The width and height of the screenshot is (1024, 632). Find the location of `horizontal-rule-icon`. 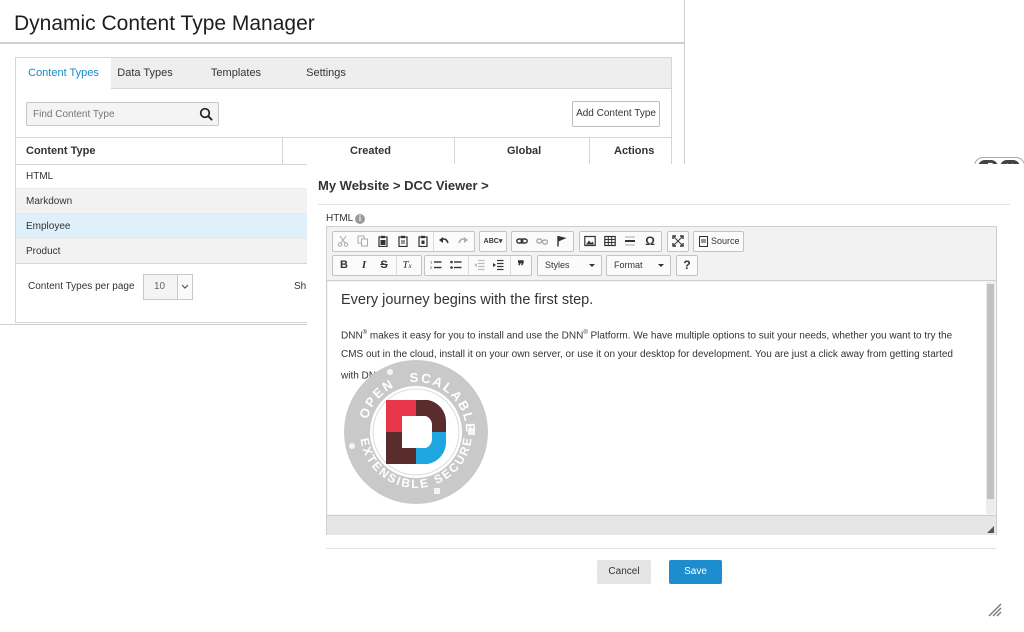

horizontal-rule-icon is located at coordinates (630, 241).